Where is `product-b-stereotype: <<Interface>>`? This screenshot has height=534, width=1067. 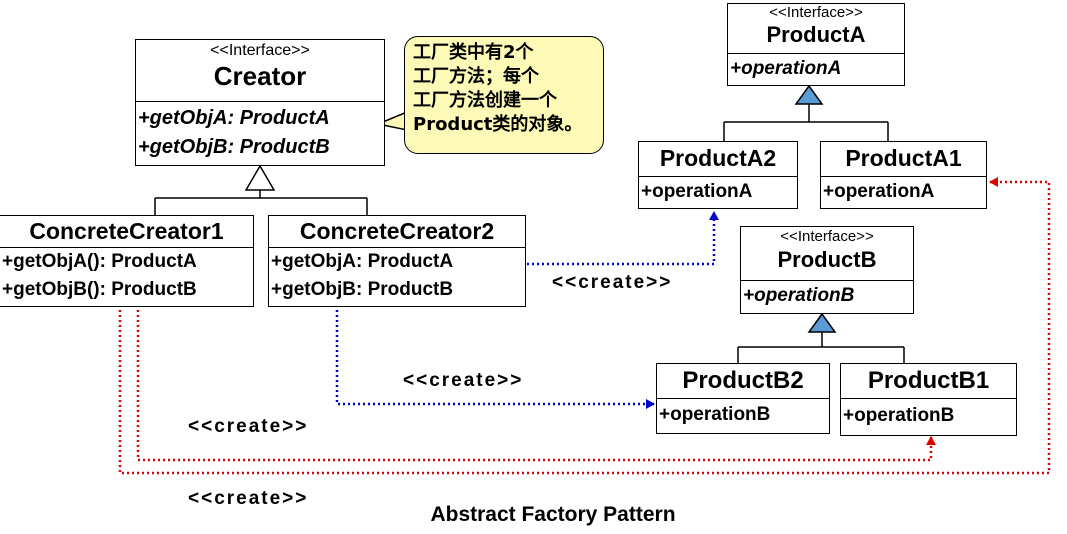
product-b-stereotype: <<Interface>> is located at coordinates (827, 236).